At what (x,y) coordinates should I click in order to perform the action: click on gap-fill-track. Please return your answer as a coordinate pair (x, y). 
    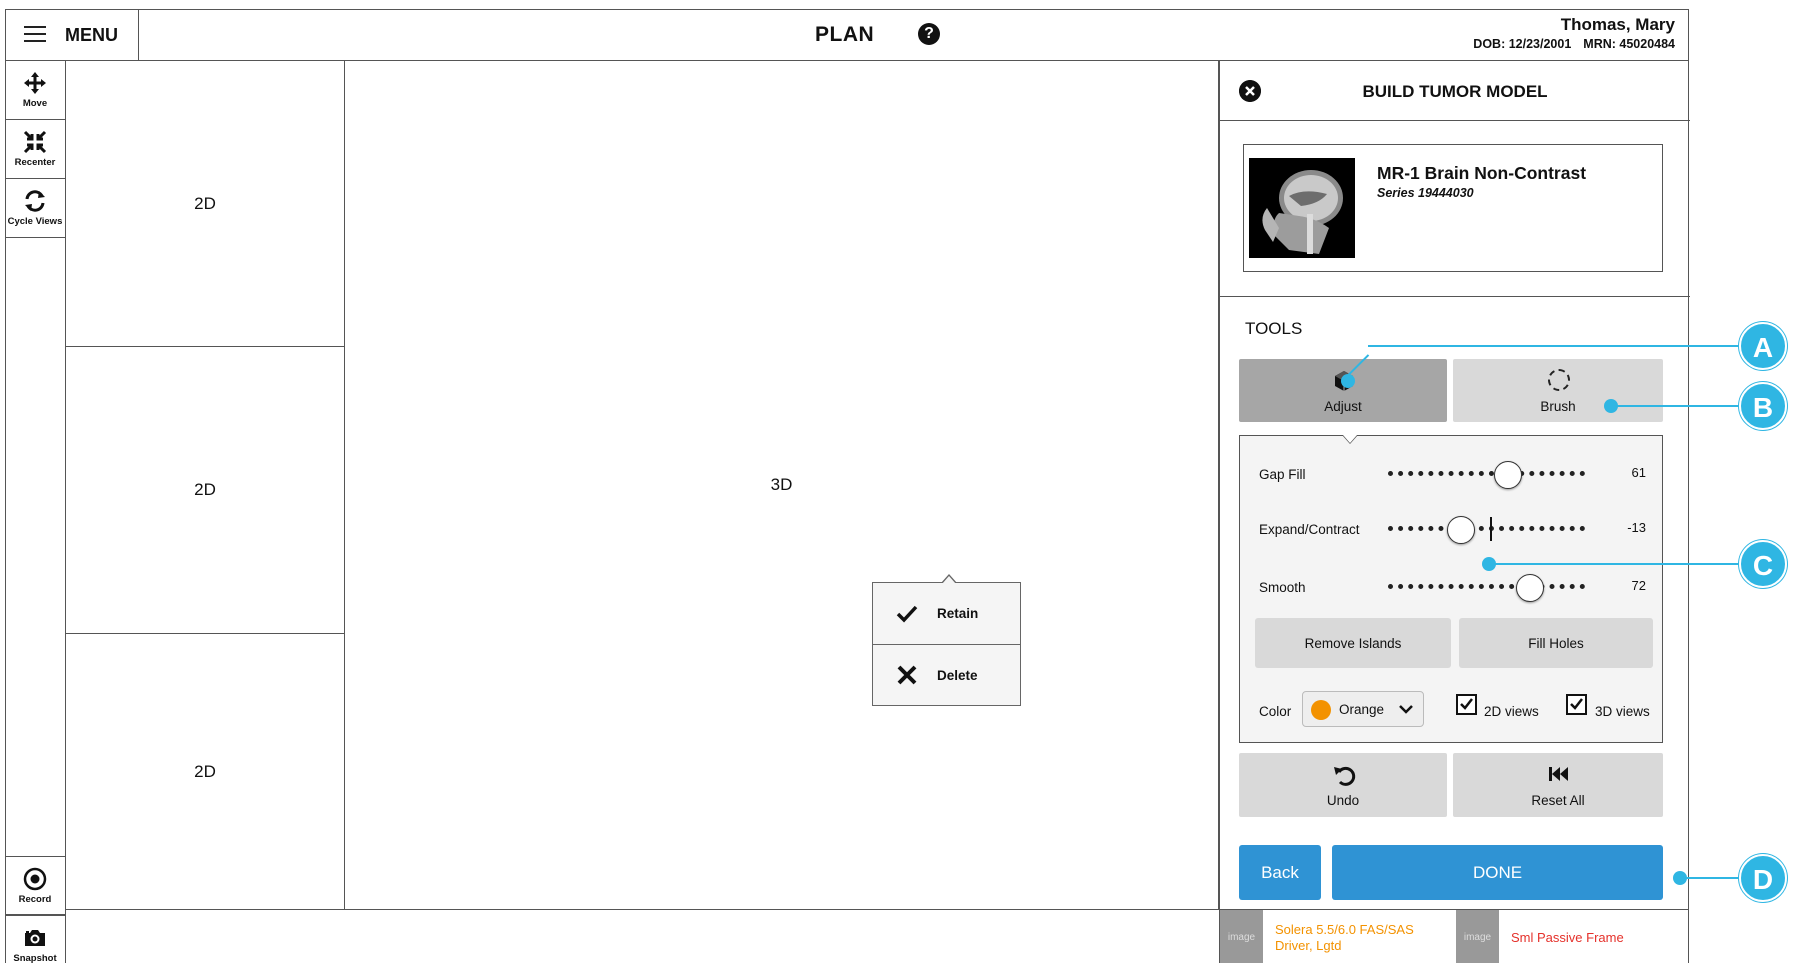
    Looking at the image, I should click on (1486, 473).